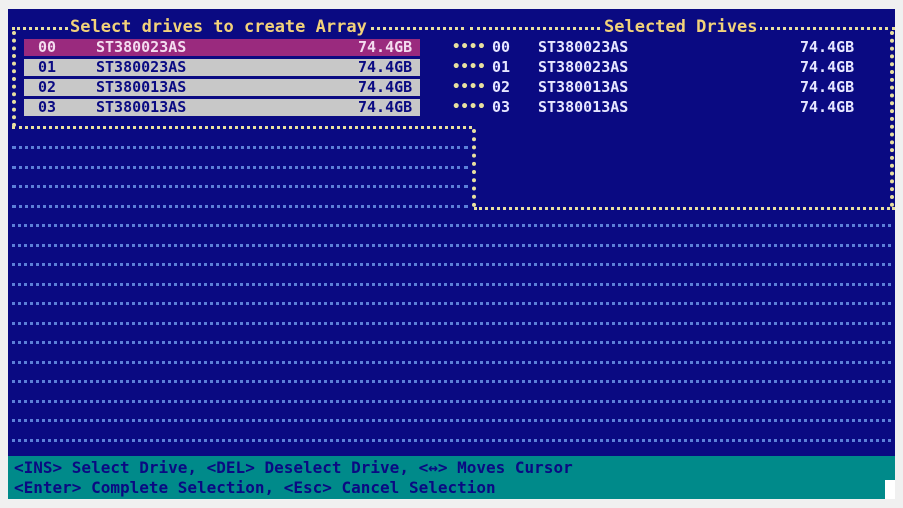 The image size is (903, 508). What do you see at coordinates (469, 67) in the screenshot?
I see `connector-arrow-1: ••••` at bounding box center [469, 67].